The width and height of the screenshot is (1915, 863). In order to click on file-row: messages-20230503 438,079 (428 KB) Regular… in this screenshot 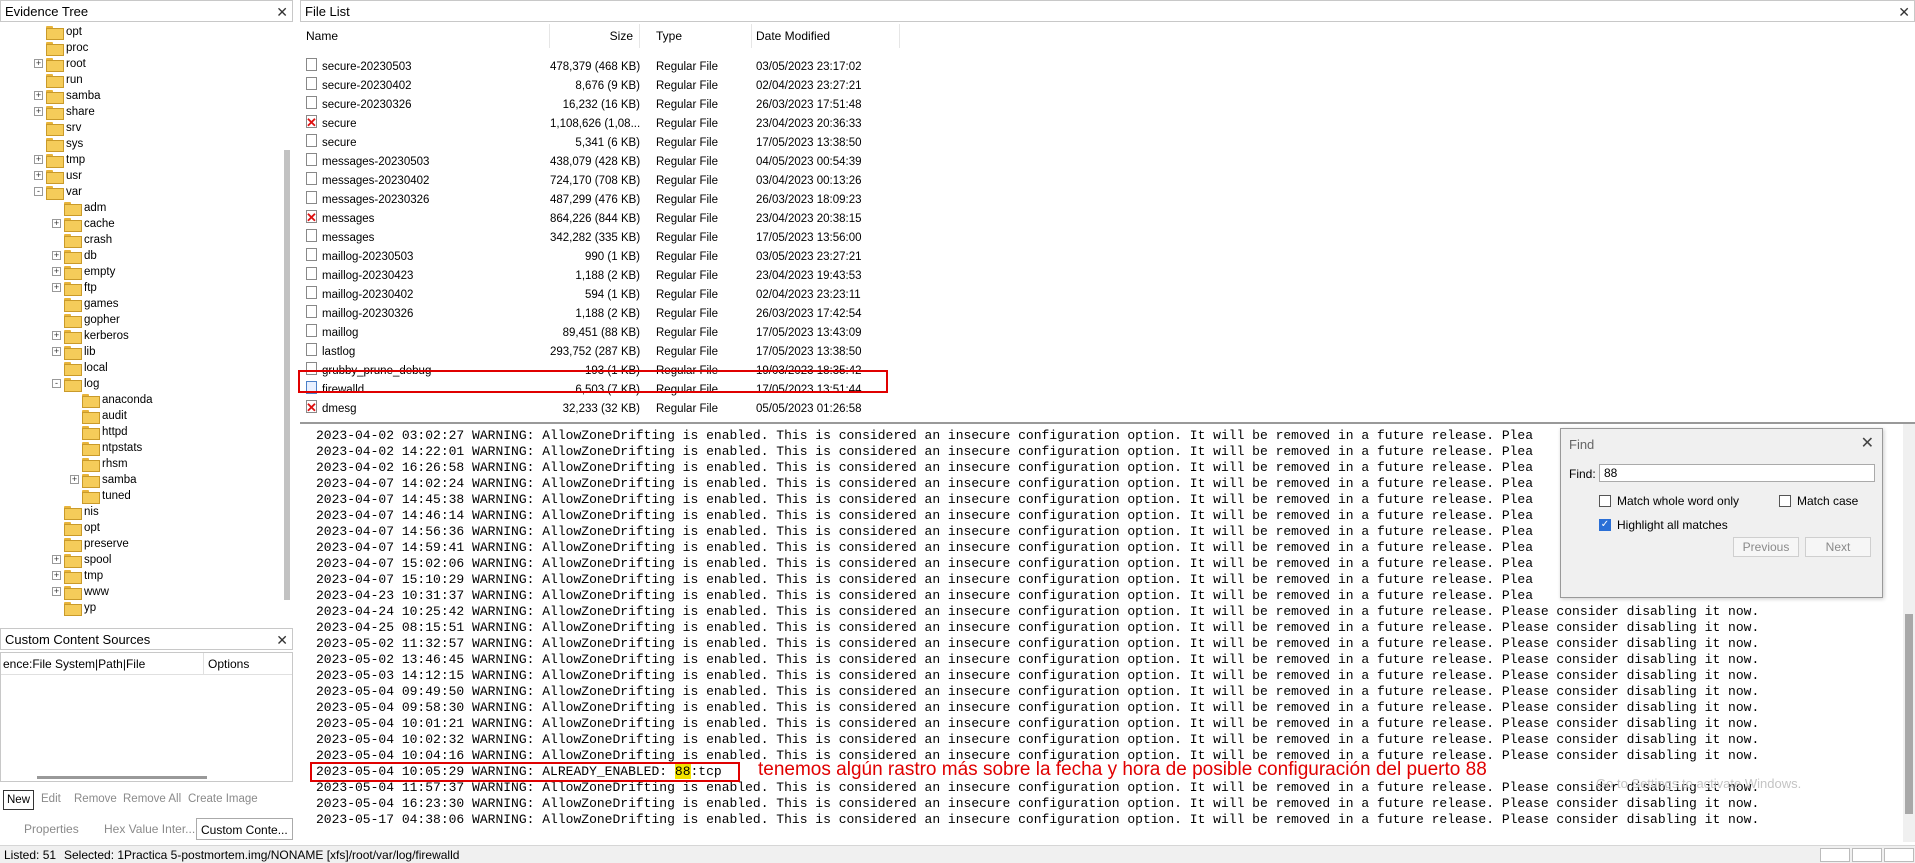, I will do `click(600, 162)`.